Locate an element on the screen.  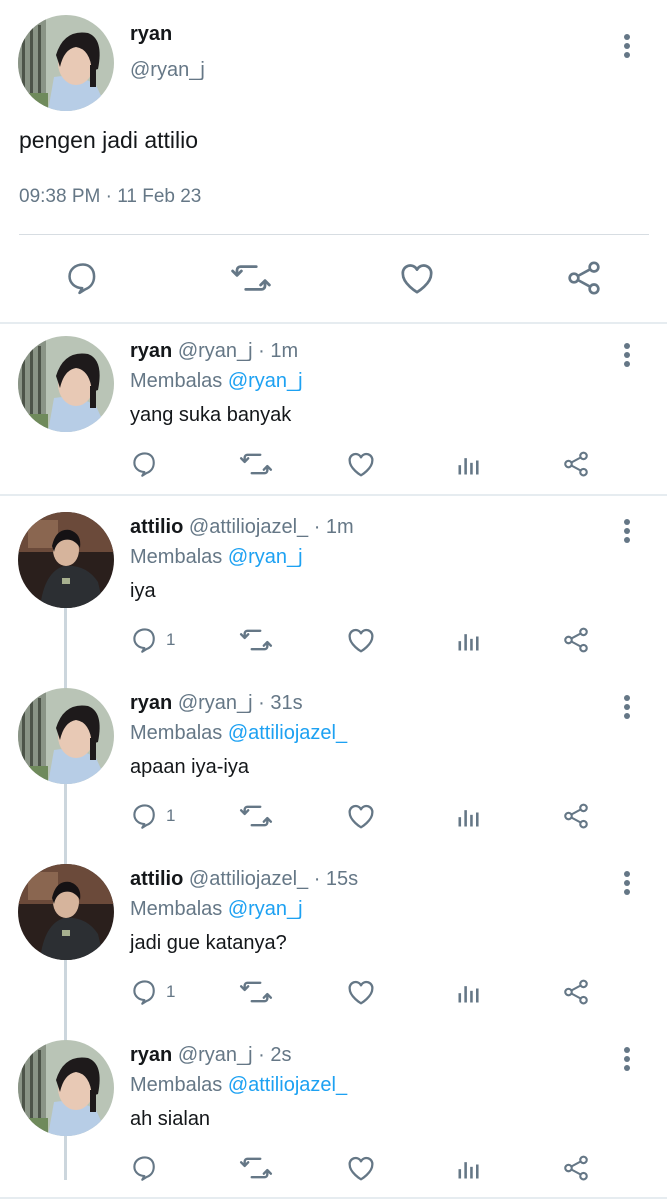
reply-text: ah sialan is located at coordinates (170, 1119).